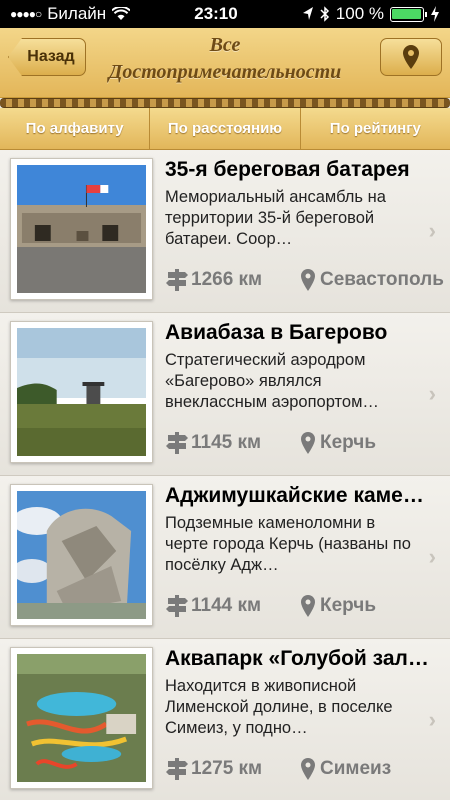  I want to click on item-city: Севастополь, so click(372, 280).